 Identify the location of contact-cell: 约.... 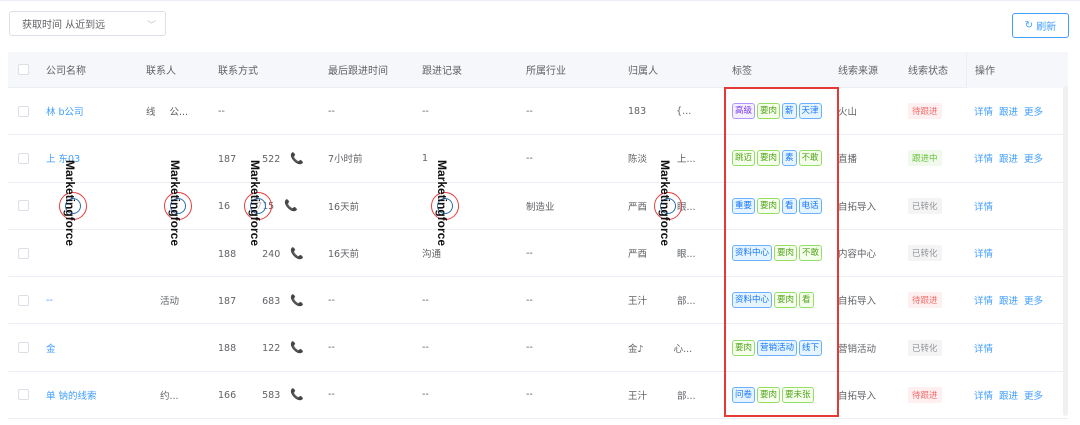
(182, 395).